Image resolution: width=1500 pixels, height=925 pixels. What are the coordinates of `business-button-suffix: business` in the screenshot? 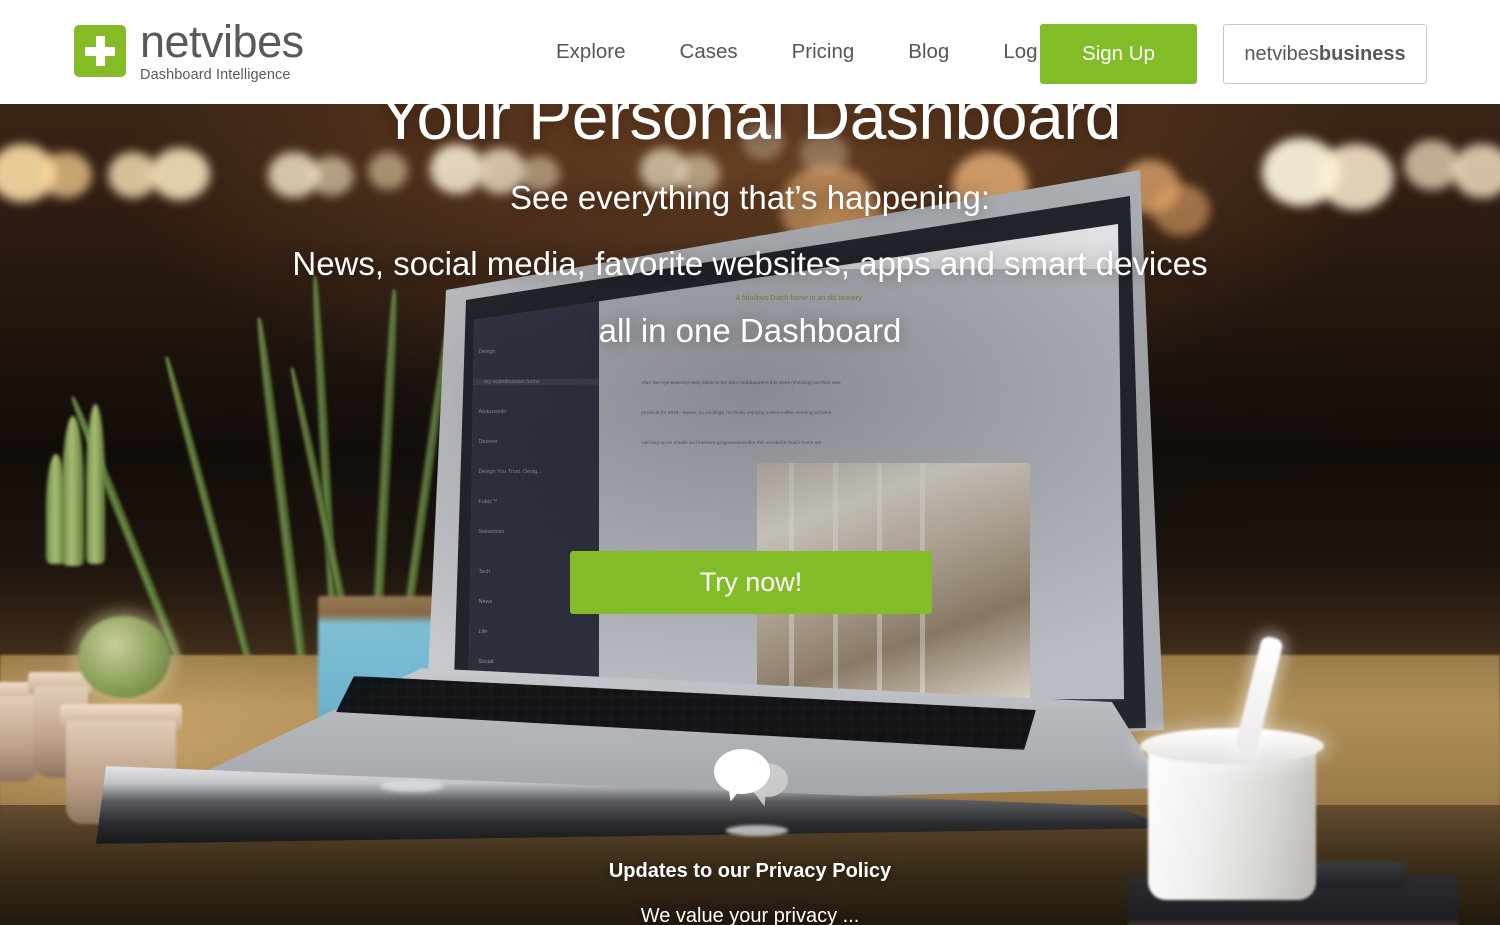 It's located at (1362, 53).